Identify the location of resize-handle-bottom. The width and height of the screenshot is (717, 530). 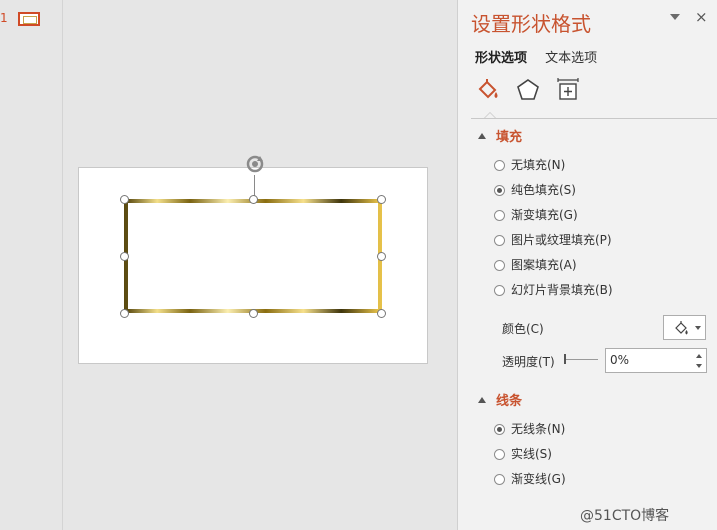
(253, 313).